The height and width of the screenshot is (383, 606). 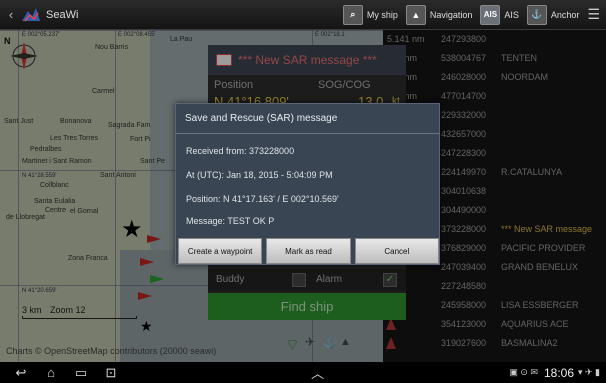 What do you see at coordinates (490, 14) in the screenshot?
I see `ais-icon: AIS` at bounding box center [490, 14].